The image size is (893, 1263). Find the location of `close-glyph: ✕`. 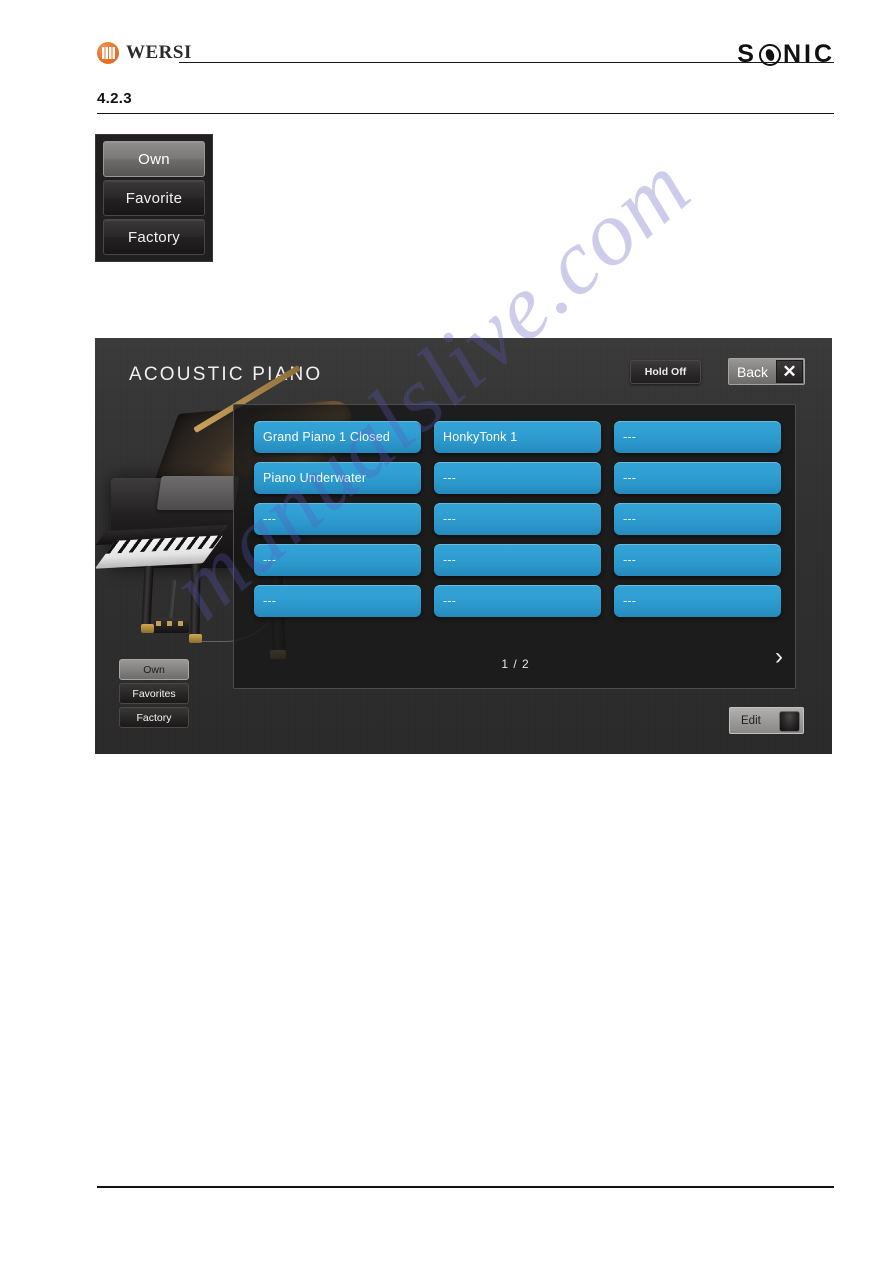

close-glyph: ✕ is located at coordinates (789, 371).